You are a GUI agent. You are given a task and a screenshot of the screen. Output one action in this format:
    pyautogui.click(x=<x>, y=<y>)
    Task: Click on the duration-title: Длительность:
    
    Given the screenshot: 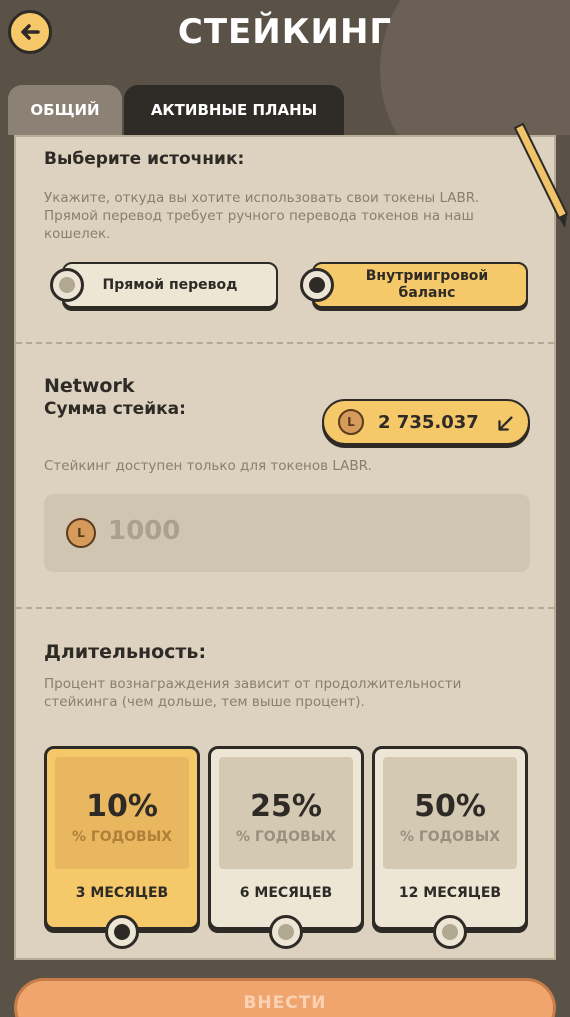 What is the action you would take?
    pyautogui.click(x=125, y=652)
    